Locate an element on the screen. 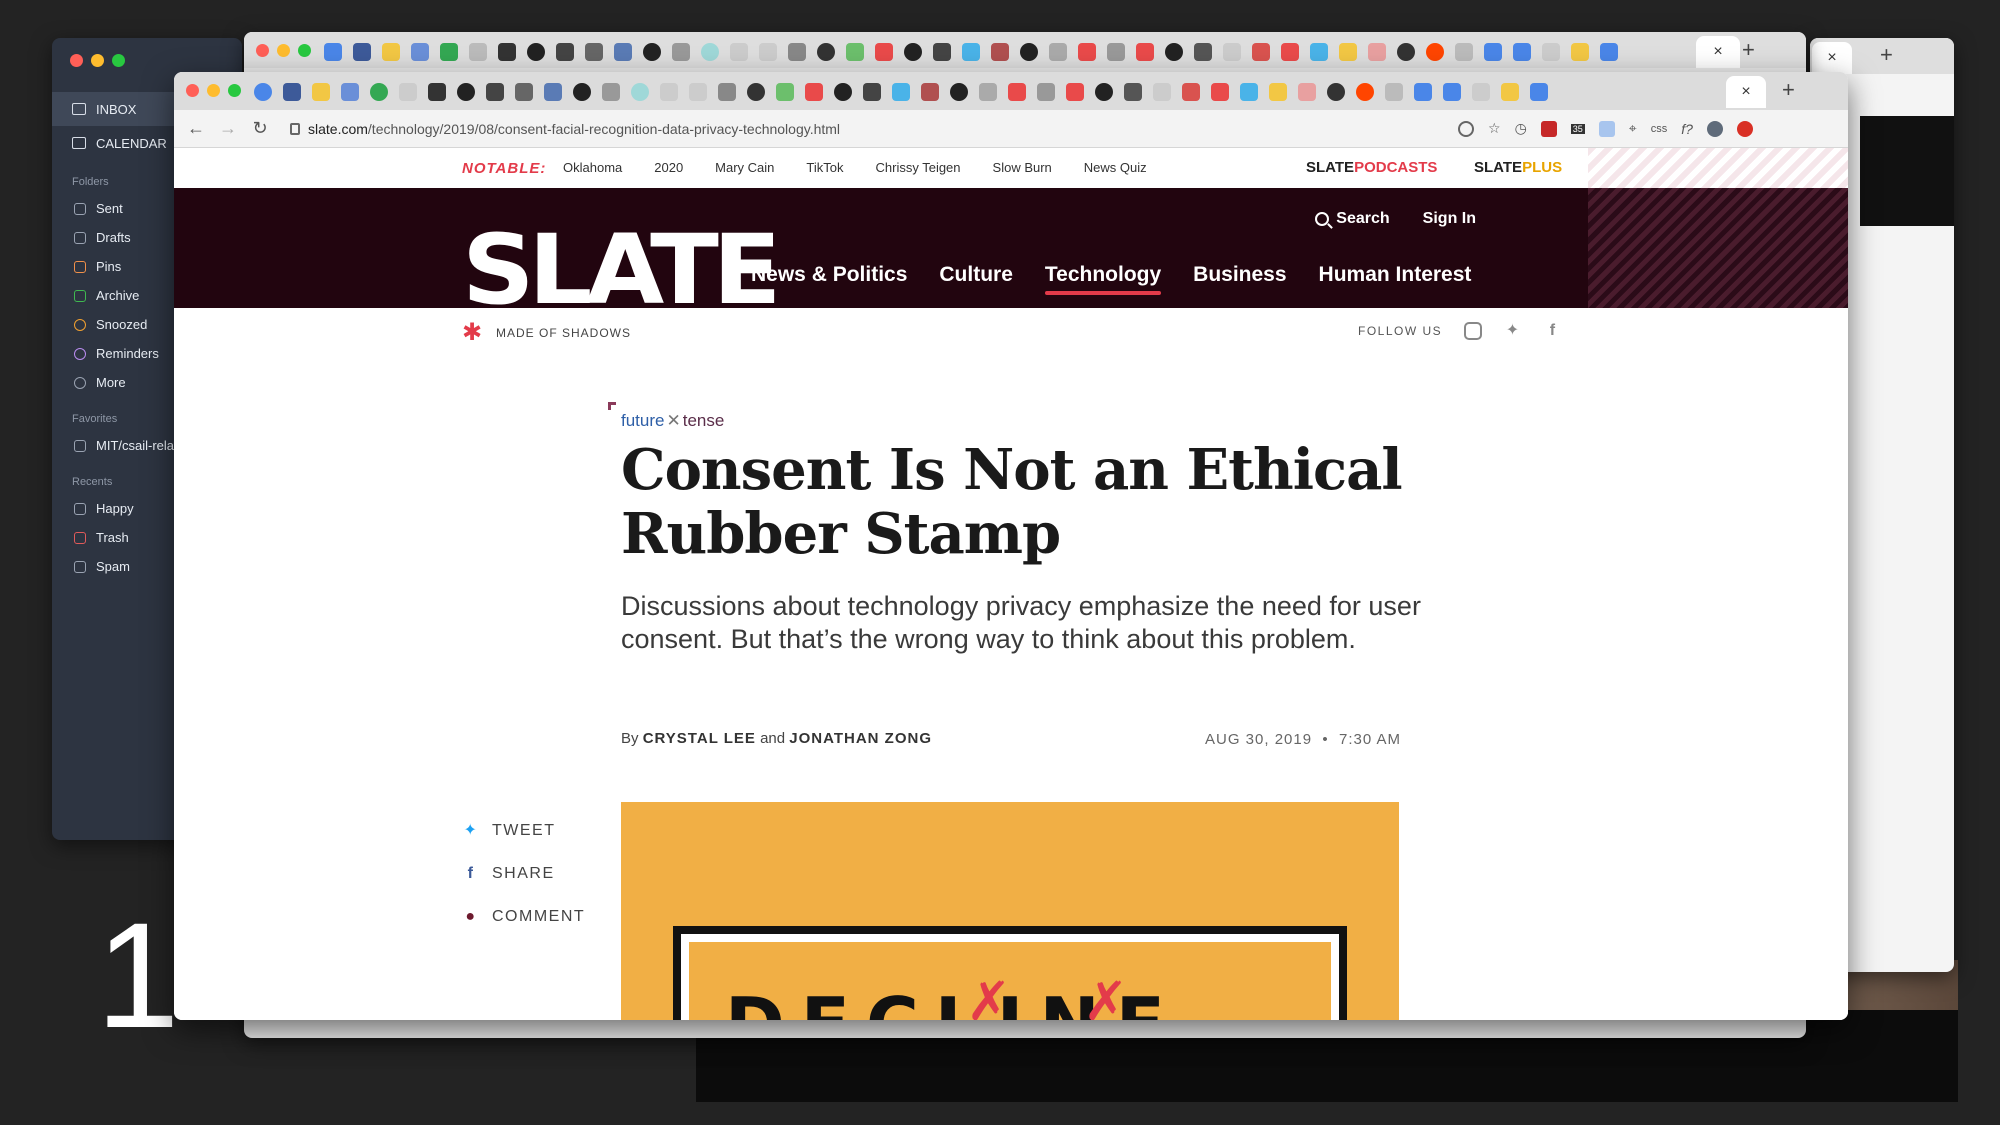  author-link: JONATHAN ZONG is located at coordinates (860, 738).